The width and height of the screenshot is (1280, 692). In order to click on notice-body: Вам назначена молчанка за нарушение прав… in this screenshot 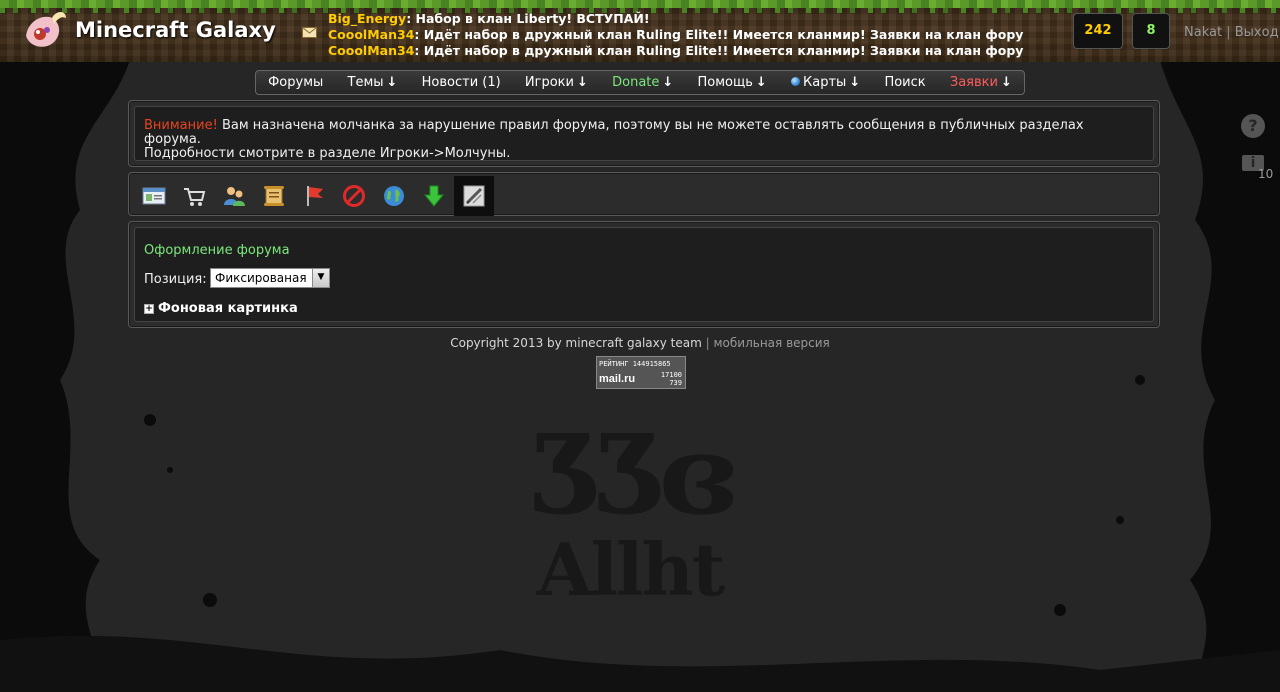, I will do `click(614, 132)`.